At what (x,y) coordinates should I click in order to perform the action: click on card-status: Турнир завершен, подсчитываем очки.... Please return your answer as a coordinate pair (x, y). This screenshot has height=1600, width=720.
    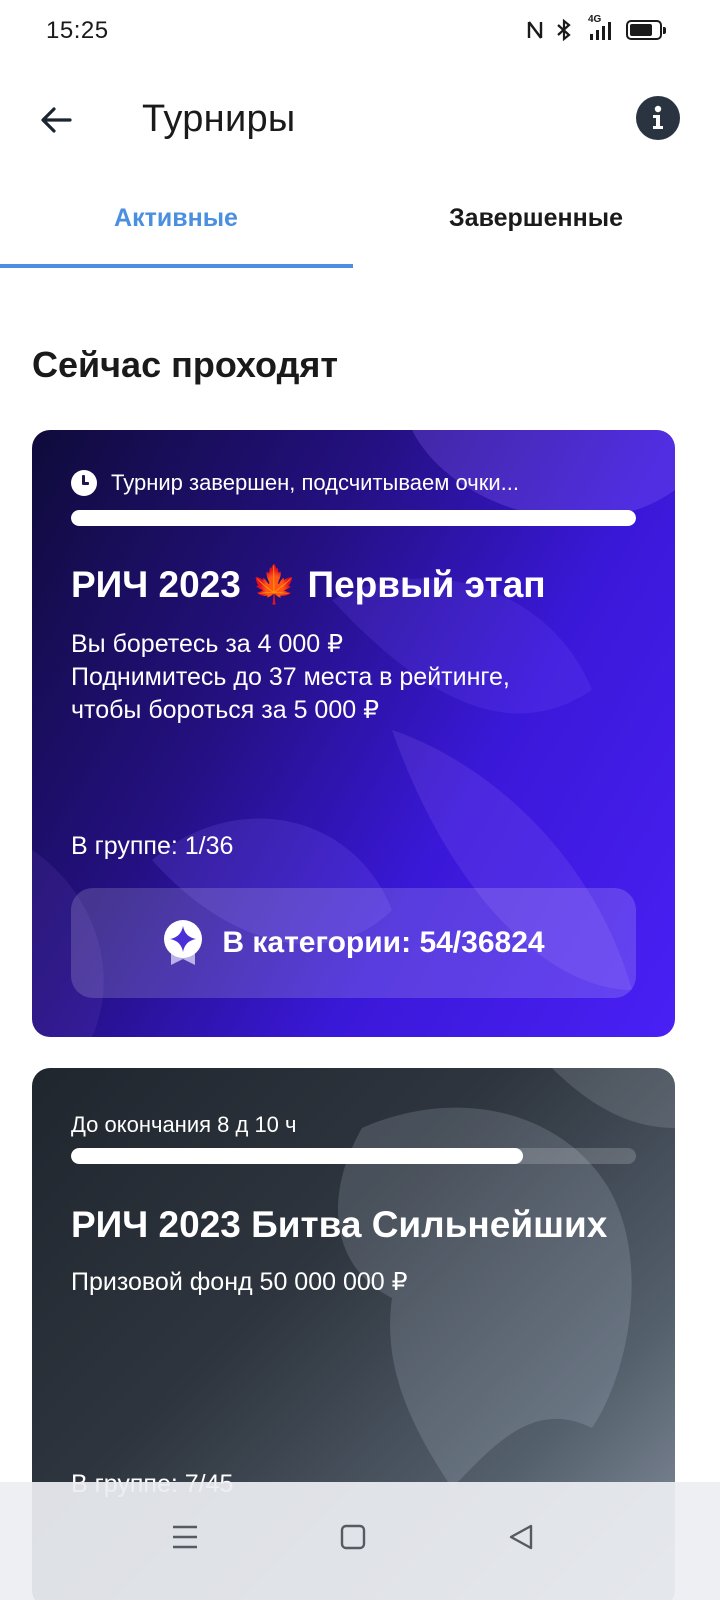
    Looking at the image, I should click on (295, 483).